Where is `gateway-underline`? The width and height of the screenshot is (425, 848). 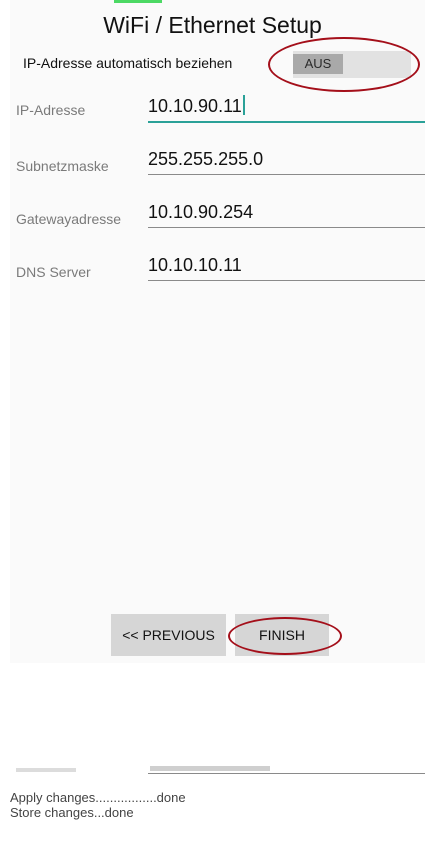
gateway-underline is located at coordinates (286, 227).